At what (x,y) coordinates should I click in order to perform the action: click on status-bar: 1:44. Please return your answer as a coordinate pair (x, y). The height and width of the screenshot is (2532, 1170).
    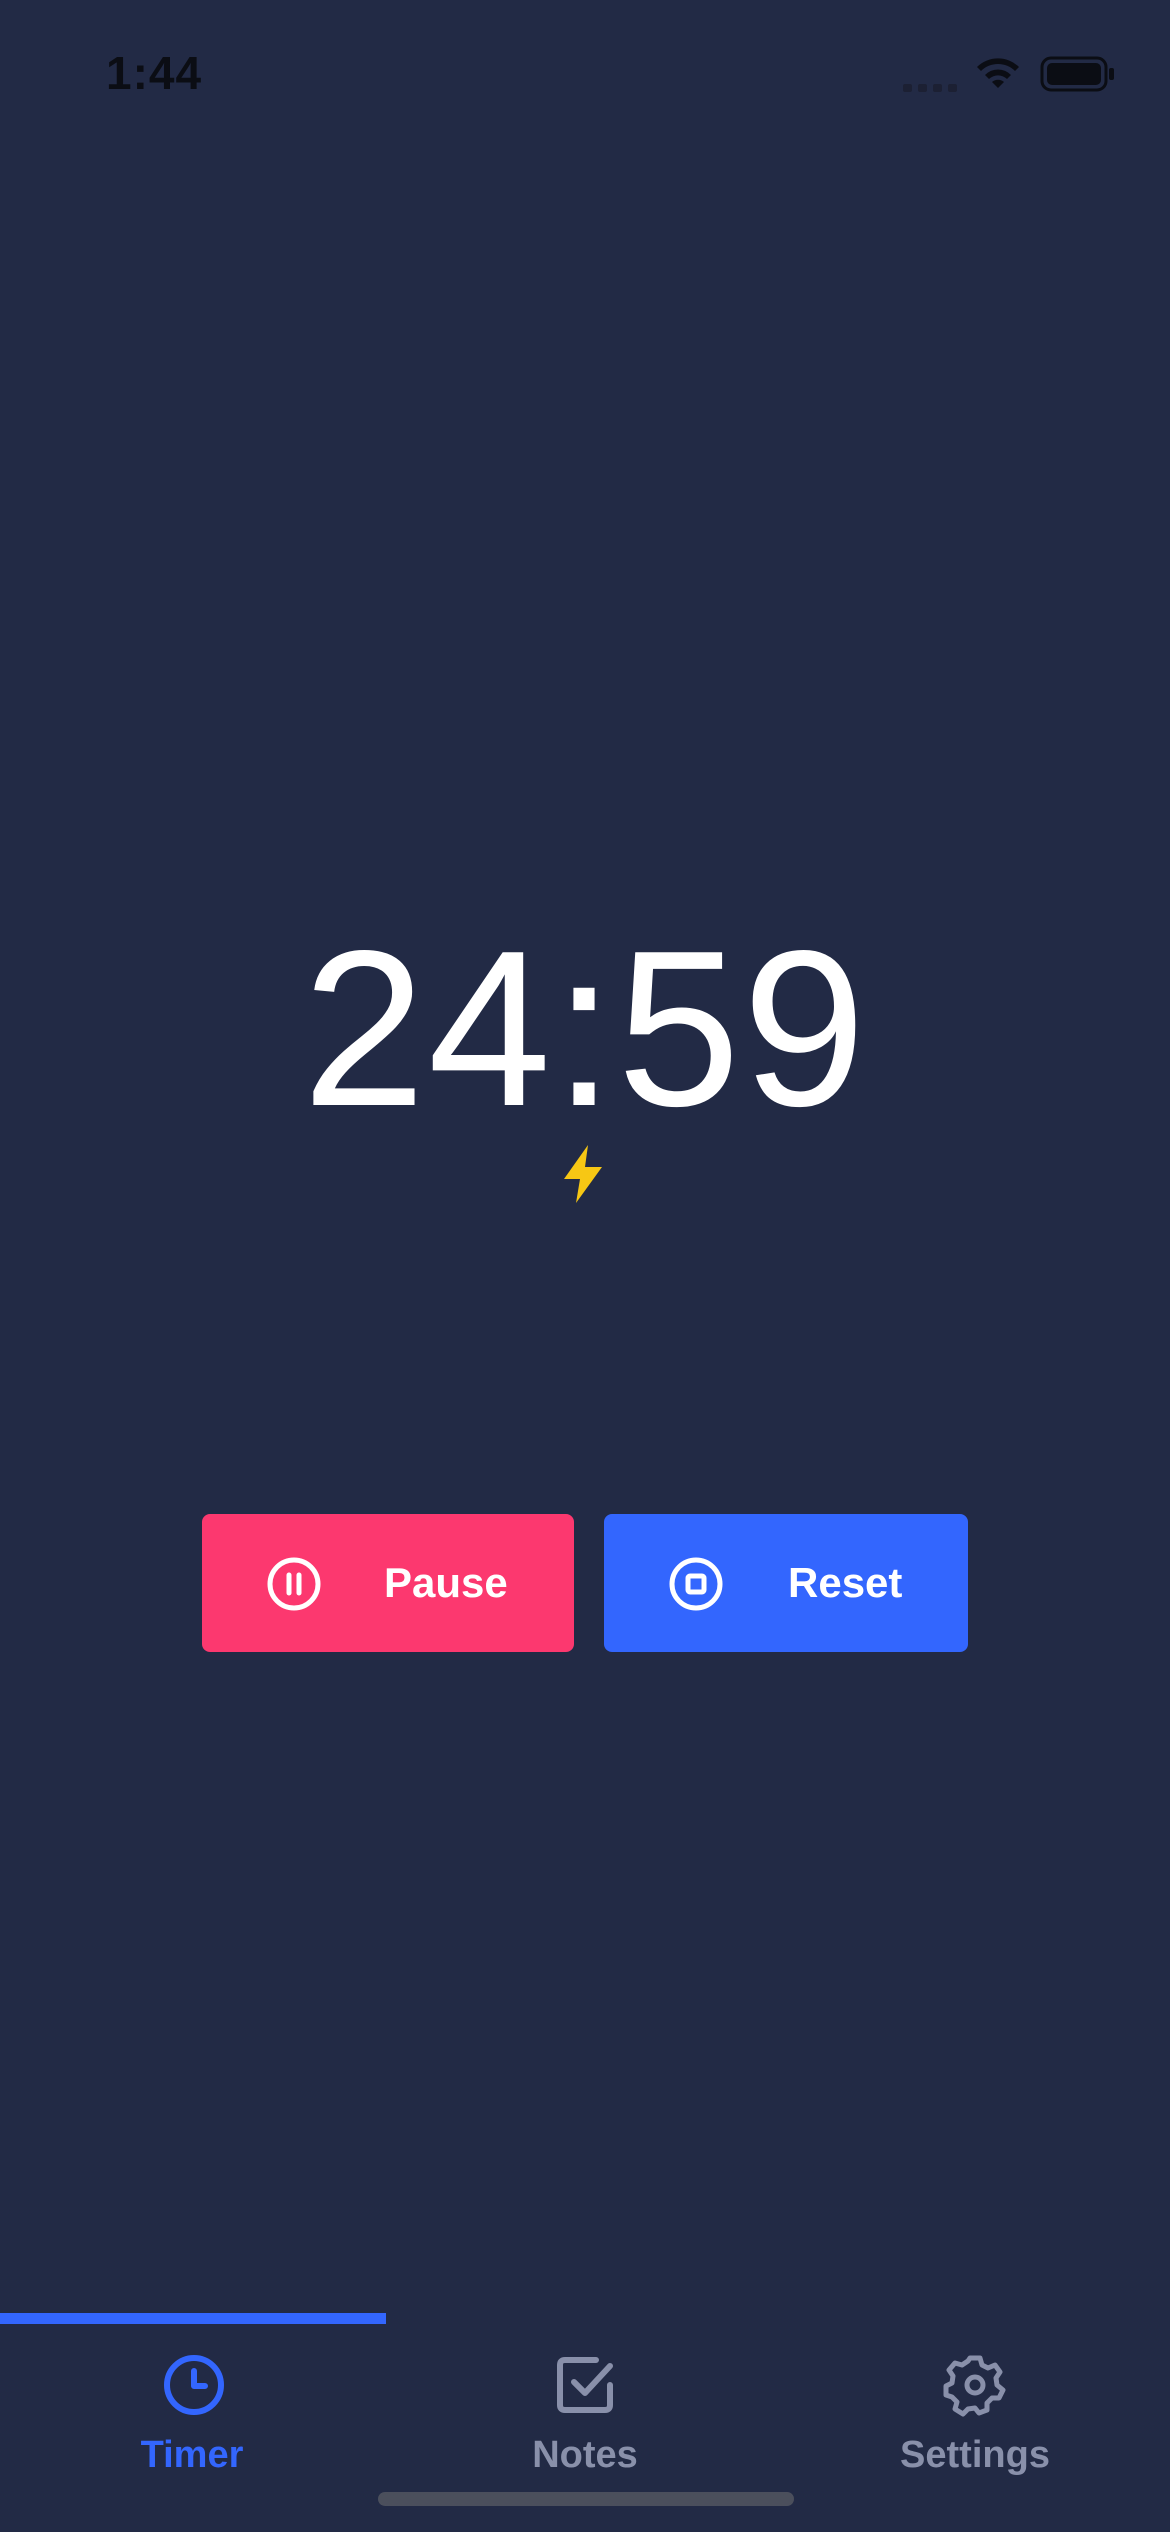
    Looking at the image, I should click on (585, 75).